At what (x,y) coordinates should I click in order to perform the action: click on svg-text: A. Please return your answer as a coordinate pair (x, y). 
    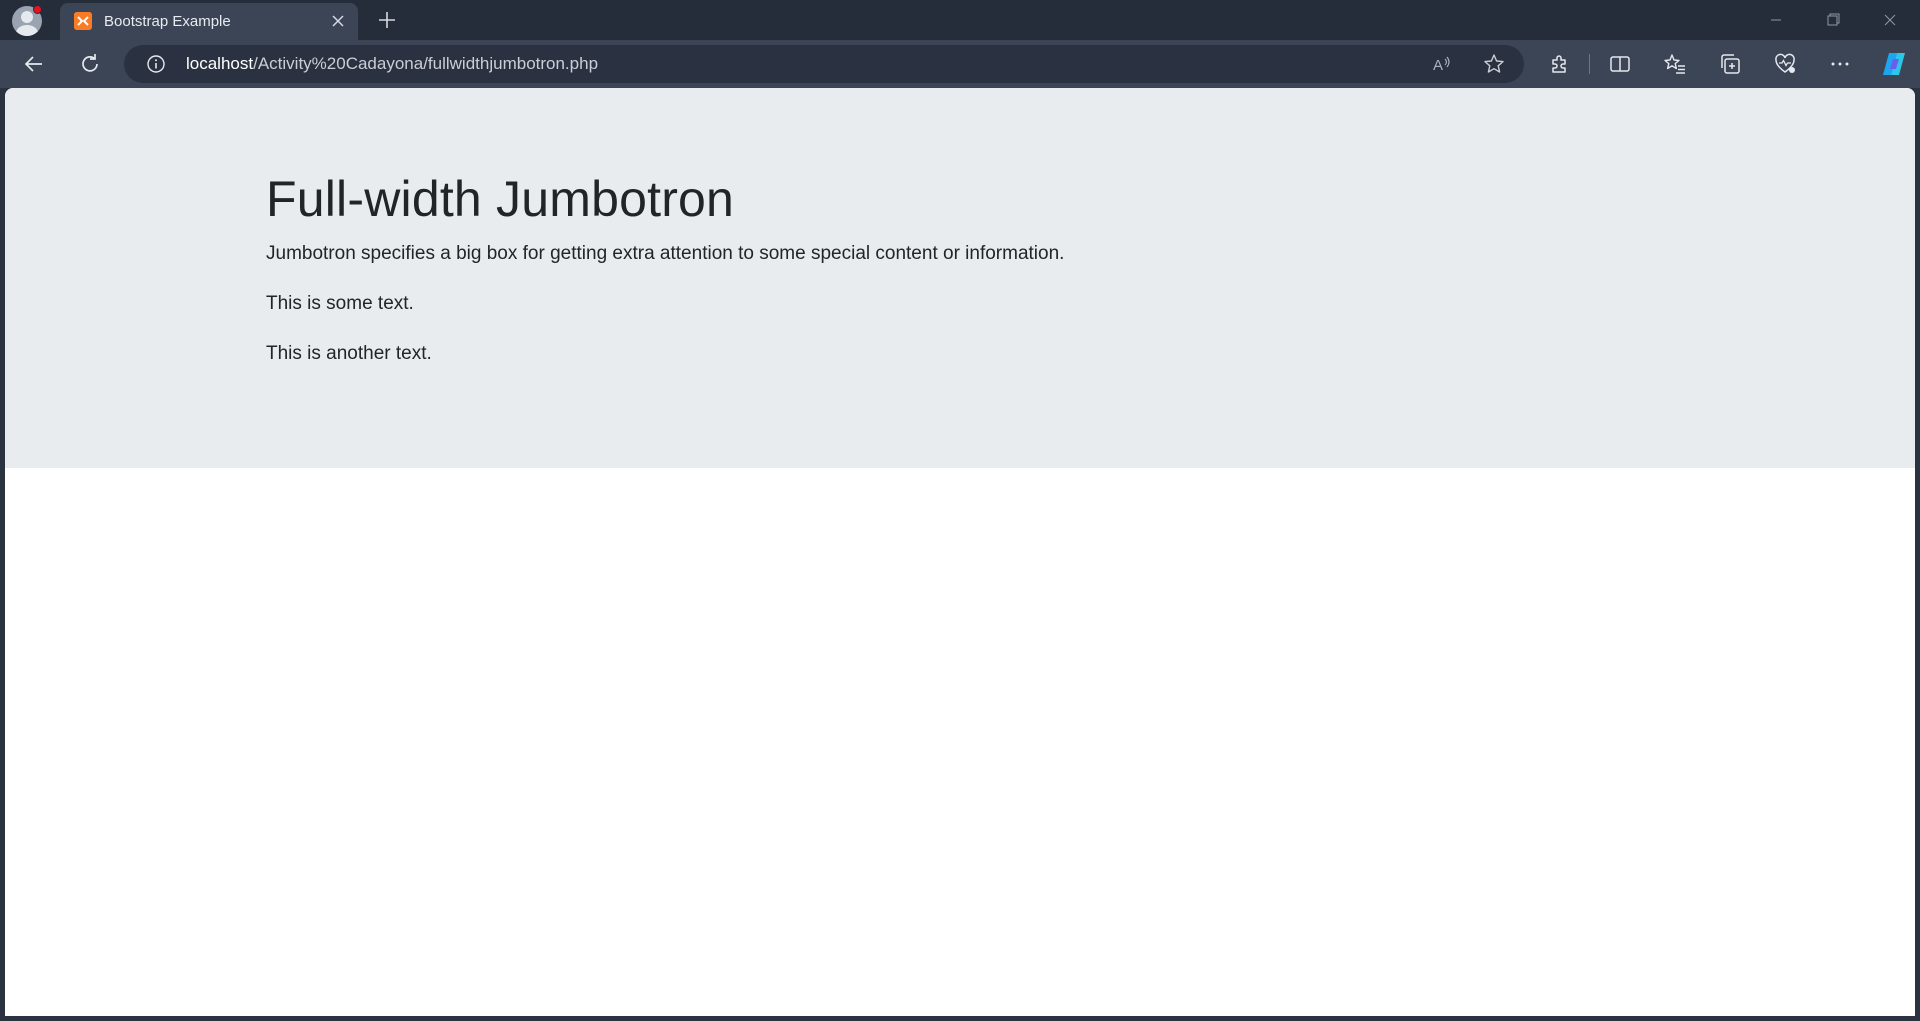
    Looking at the image, I should click on (1438, 65).